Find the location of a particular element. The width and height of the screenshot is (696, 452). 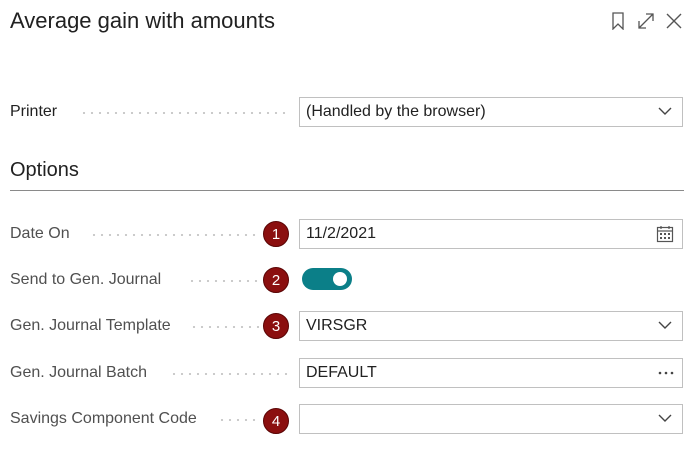

date-on-value: 11/2/2021 is located at coordinates (341, 233).